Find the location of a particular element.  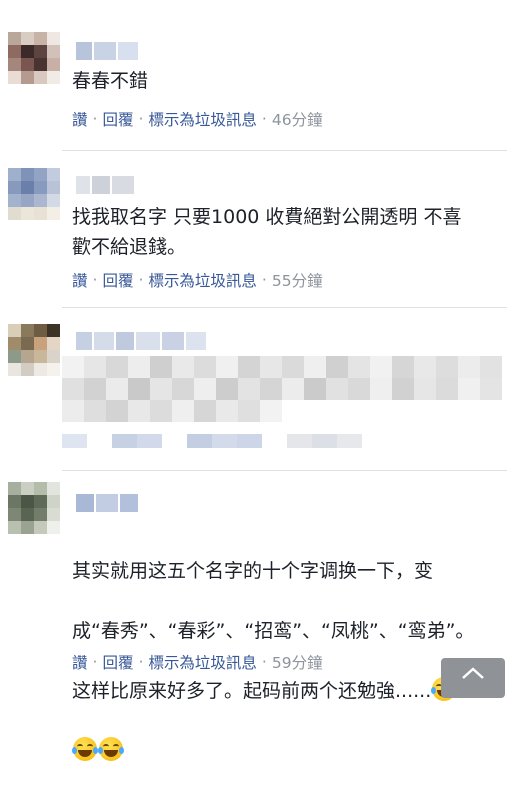

comment-actions: 讚 · 回覆 · 標示為垃圾訊息 · 55分鐘 is located at coordinates (197, 280).